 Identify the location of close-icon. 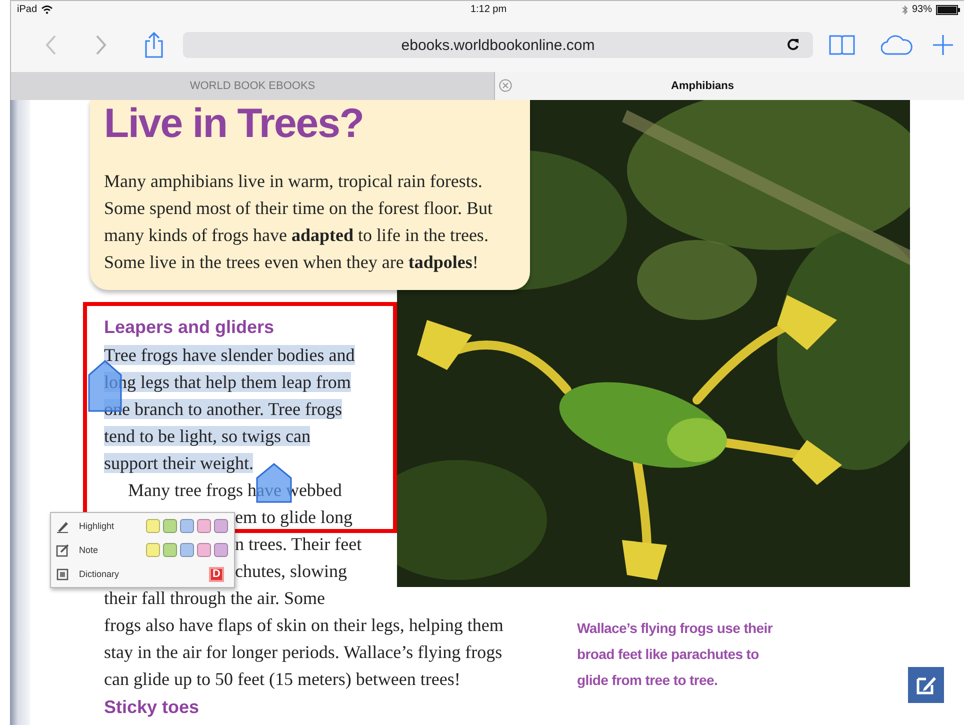
(505, 85).